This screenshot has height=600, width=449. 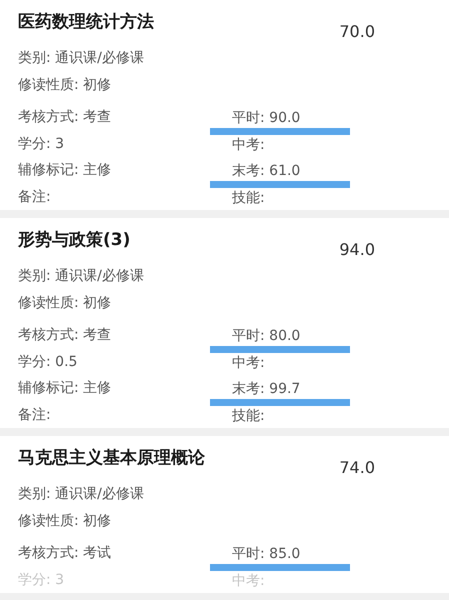 I want to click on course-score: 70.0, so click(x=357, y=31).